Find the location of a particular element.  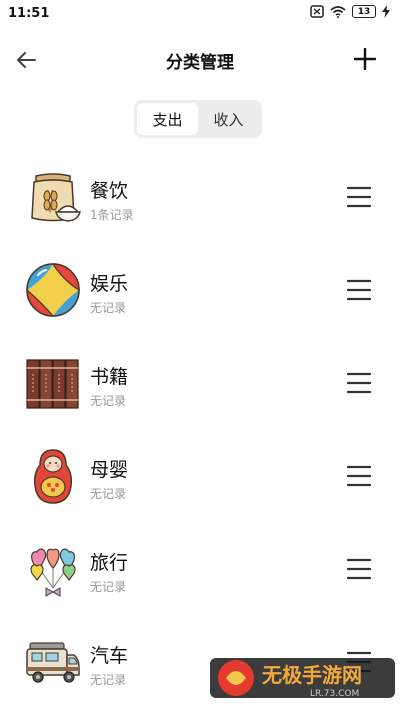

status-bar: 11:51 13 is located at coordinates (200, 14).